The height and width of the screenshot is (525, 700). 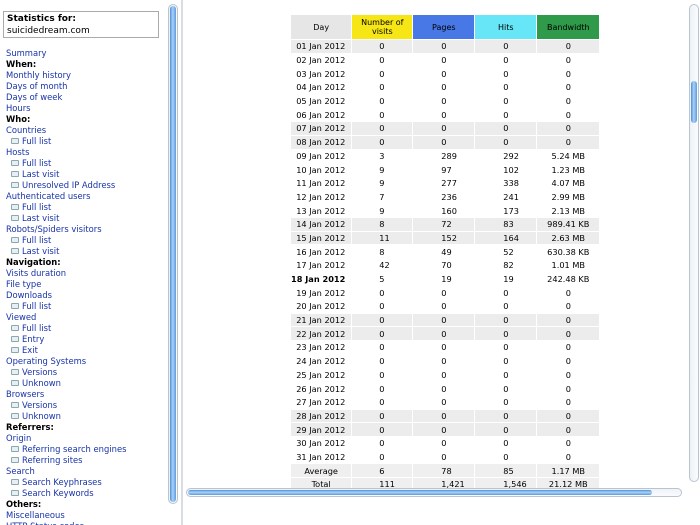 I want to click on cell-day: 17 Jan 2012, so click(x=321, y=265).